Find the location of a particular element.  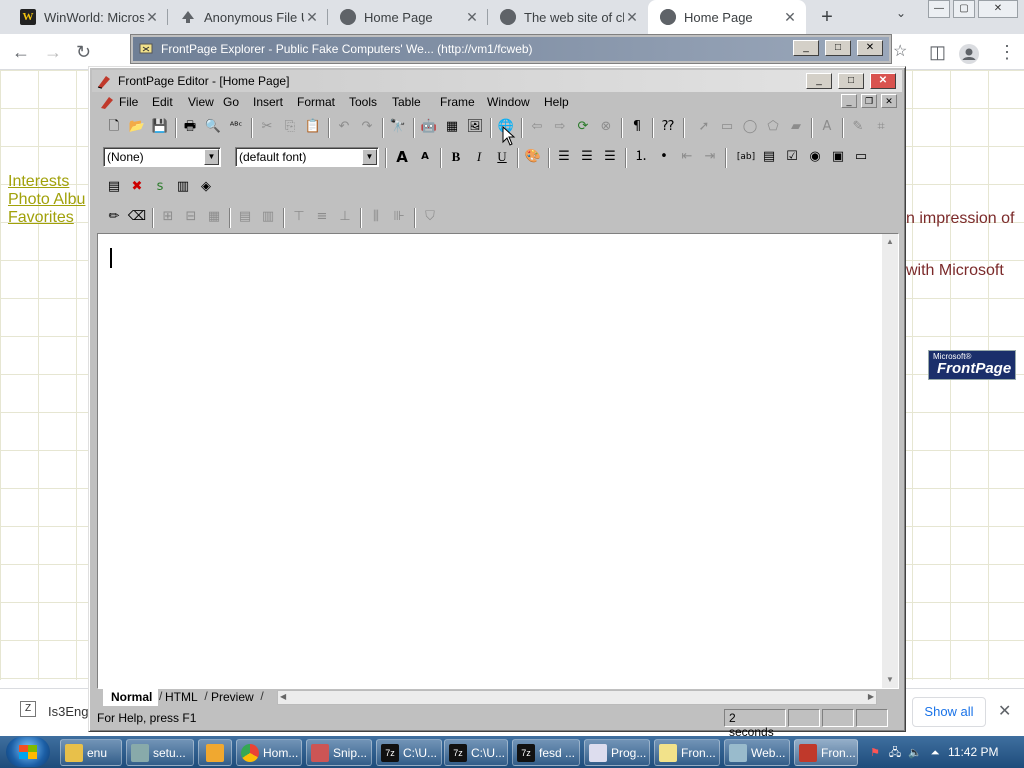

menu-file: File is located at coordinates (128, 102).